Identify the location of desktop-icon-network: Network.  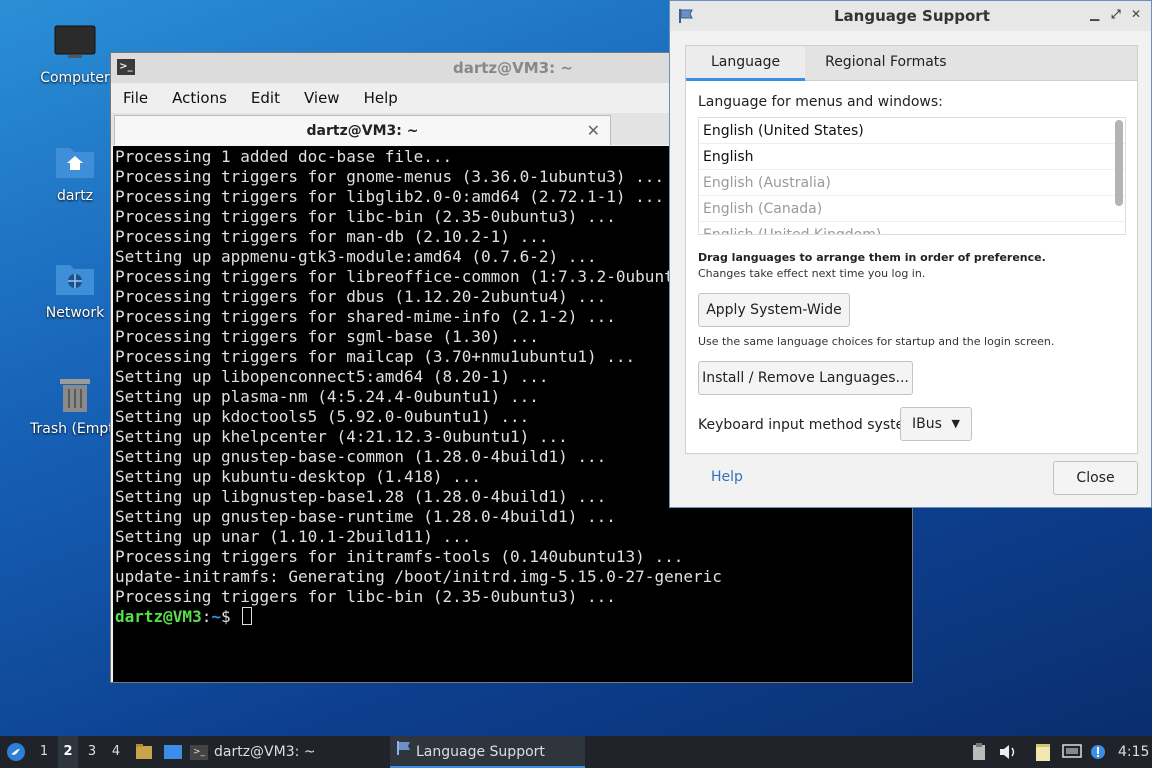
(75, 289).